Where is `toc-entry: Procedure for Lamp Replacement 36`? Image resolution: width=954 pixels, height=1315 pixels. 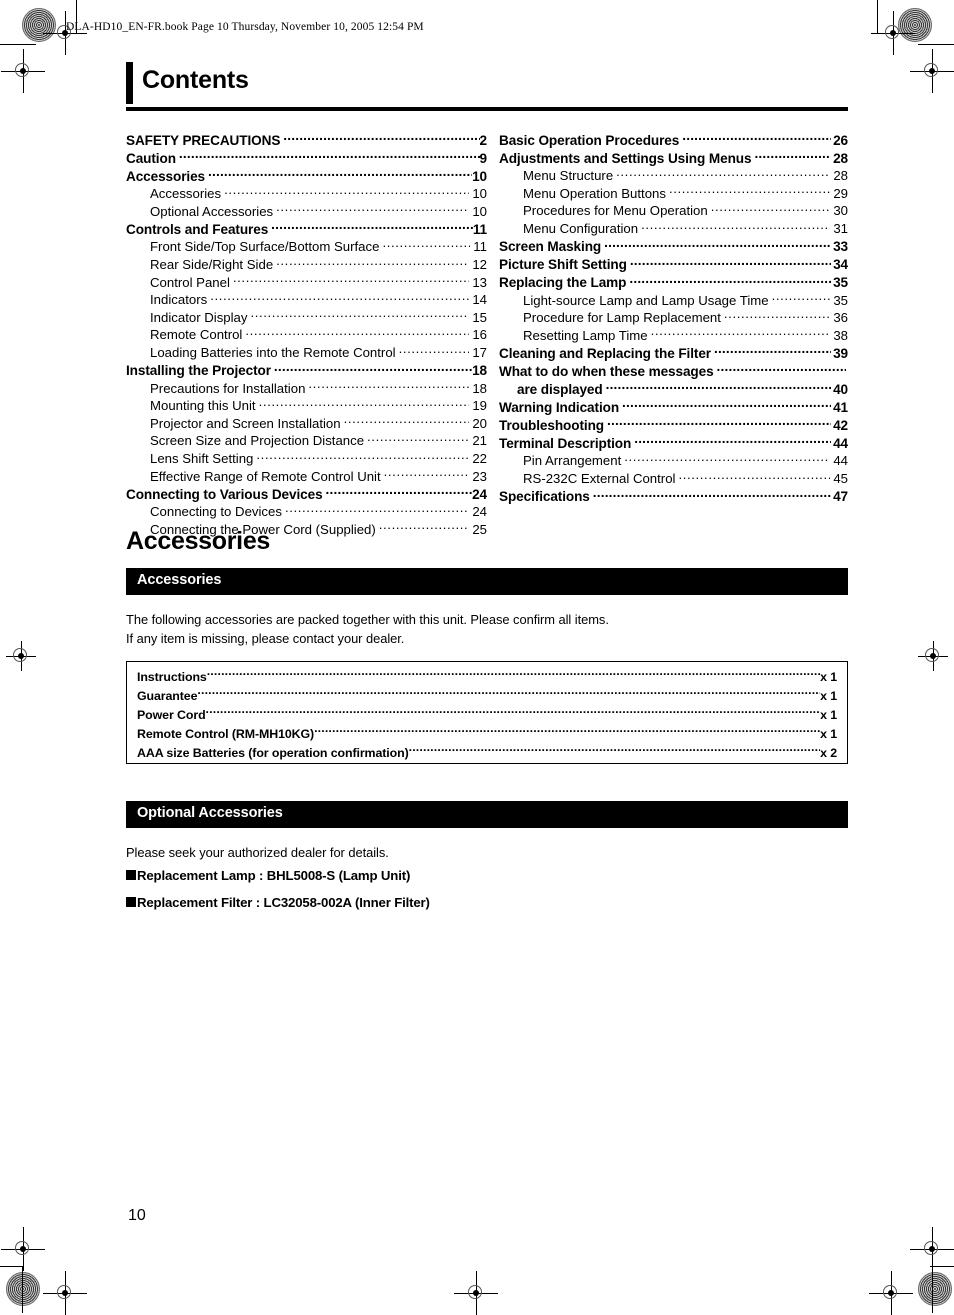
toc-entry: Procedure for Lamp Replacement 36 is located at coordinates (673, 318).